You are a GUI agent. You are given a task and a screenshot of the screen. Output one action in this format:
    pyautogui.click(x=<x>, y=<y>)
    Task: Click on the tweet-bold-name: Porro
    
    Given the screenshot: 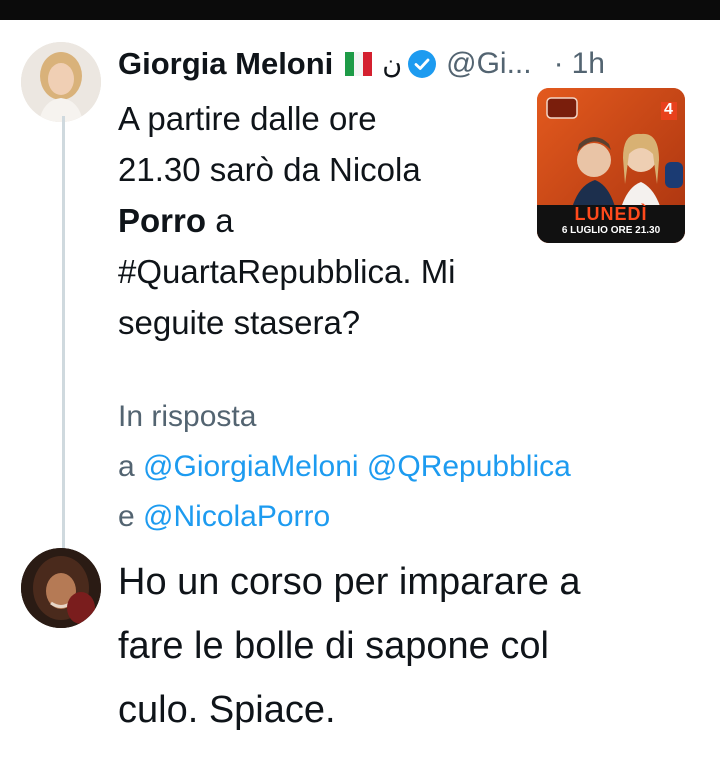 What is the action you would take?
    pyautogui.click(x=162, y=220)
    